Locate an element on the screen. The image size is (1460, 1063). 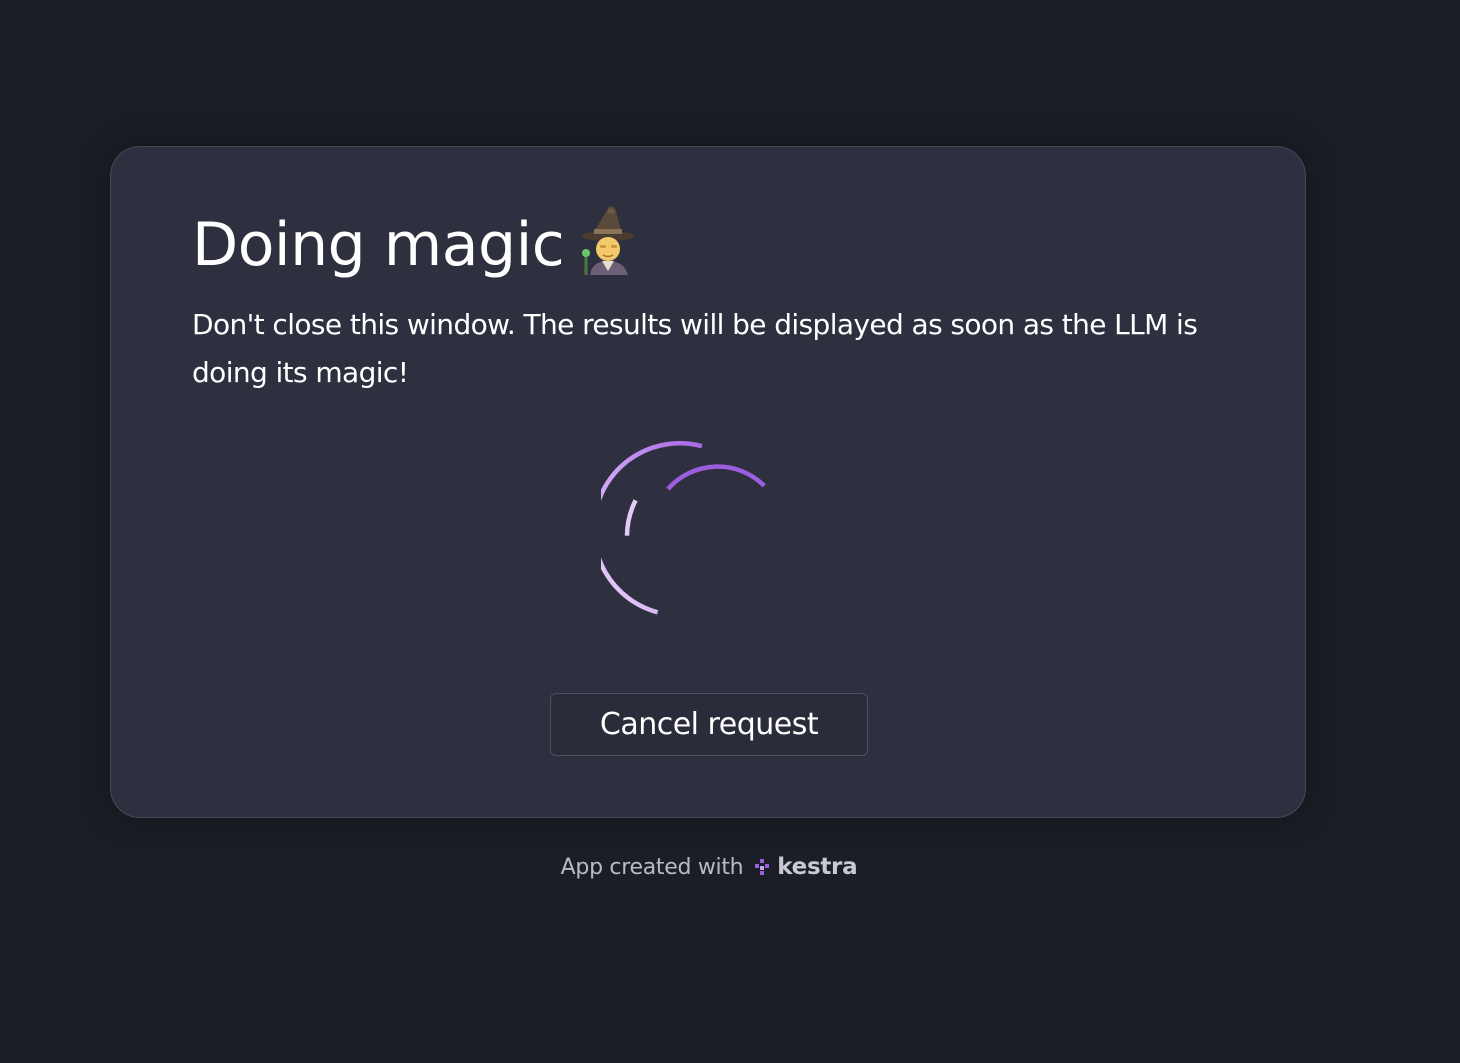
loading-spinner is located at coordinates (691, 536).